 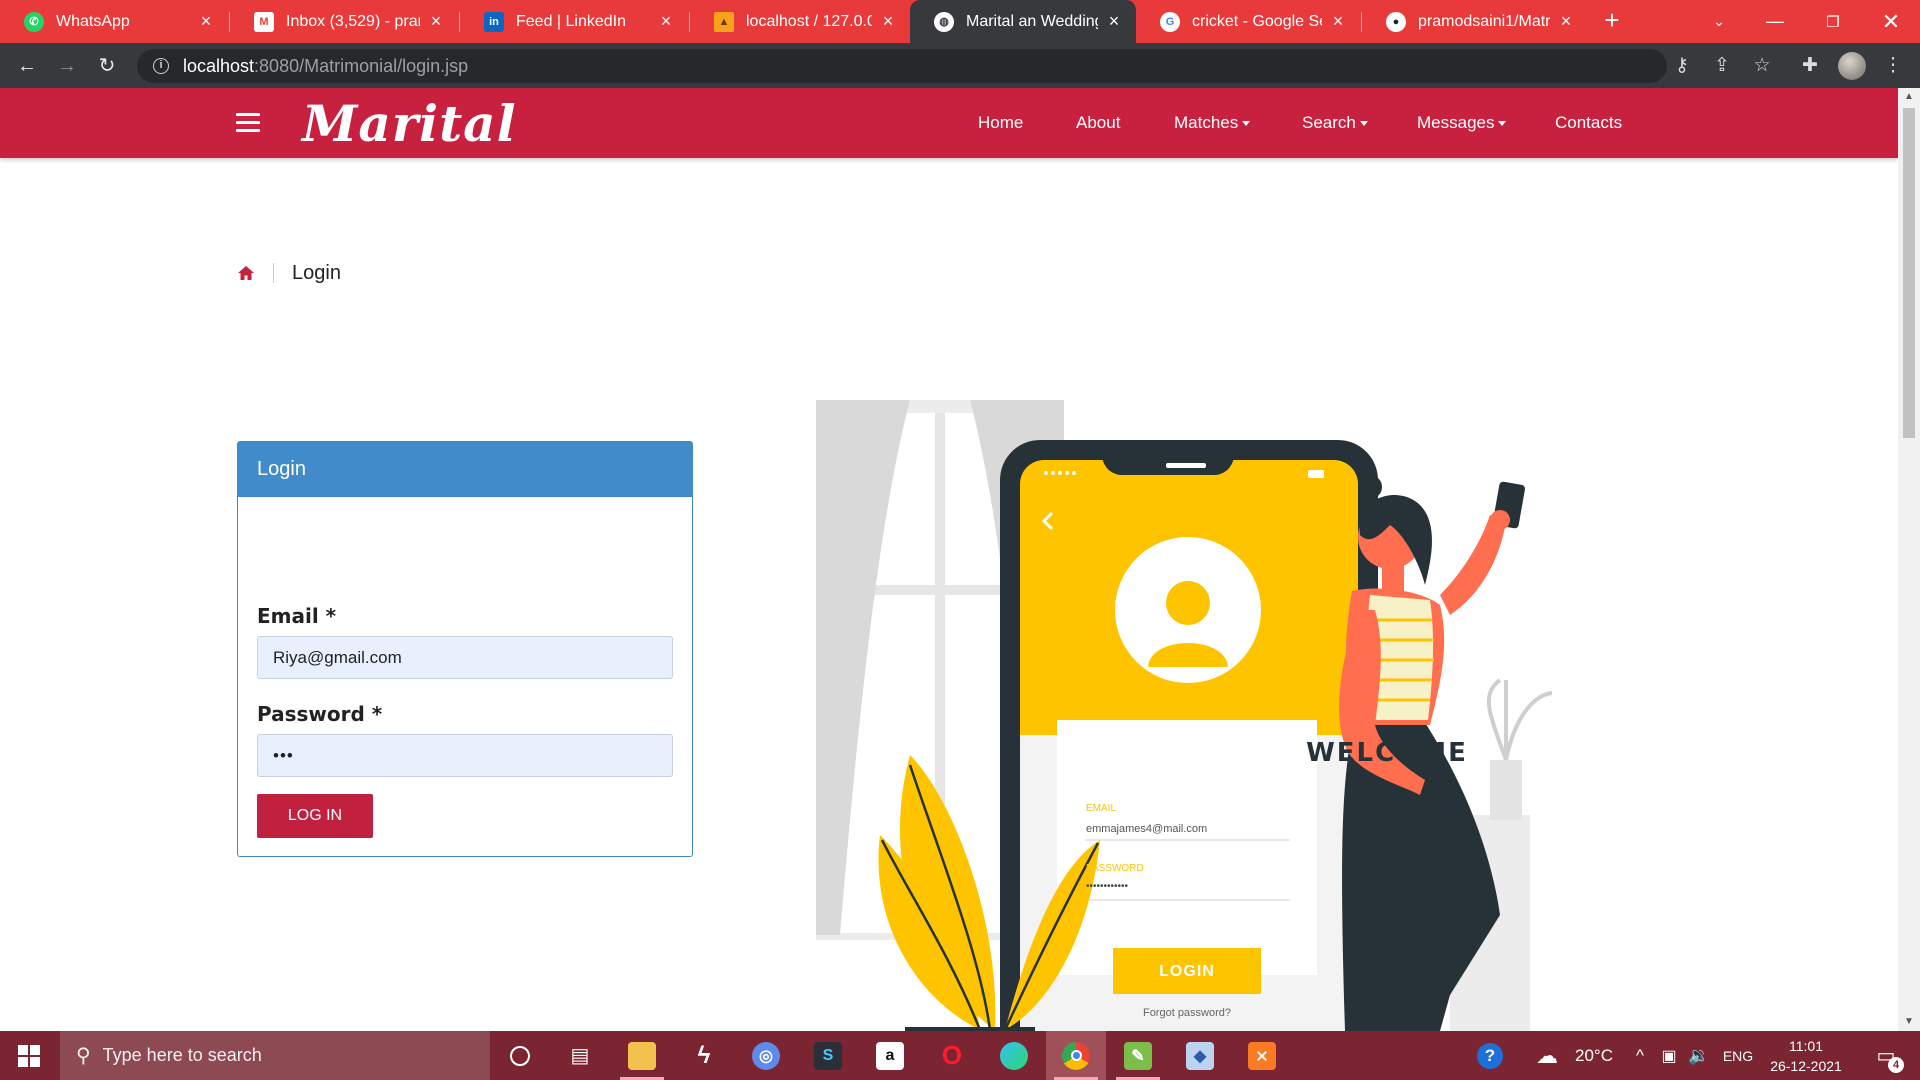 What do you see at coordinates (83, 1056) in the screenshot?
I see `search-icon: ⚲` at bounding box center [83, 1056].